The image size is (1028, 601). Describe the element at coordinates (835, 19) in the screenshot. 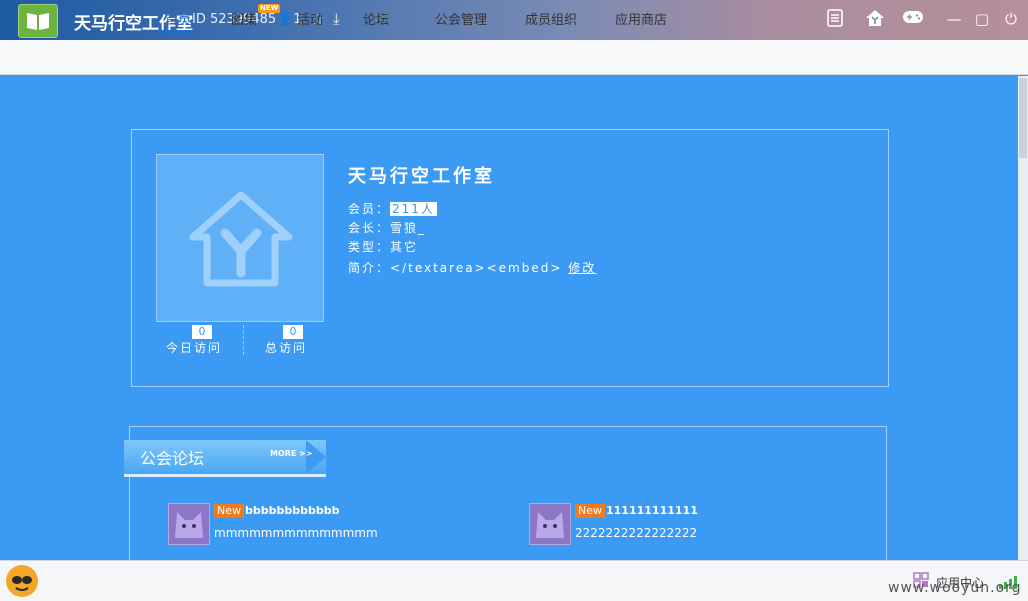

I see `notes-icon` at that location.